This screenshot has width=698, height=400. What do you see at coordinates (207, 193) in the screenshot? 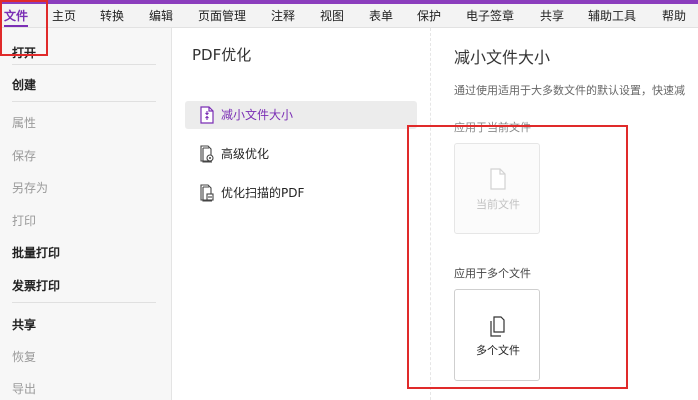
I see `scan-optimize-icon` at bounding box center [207, 193].